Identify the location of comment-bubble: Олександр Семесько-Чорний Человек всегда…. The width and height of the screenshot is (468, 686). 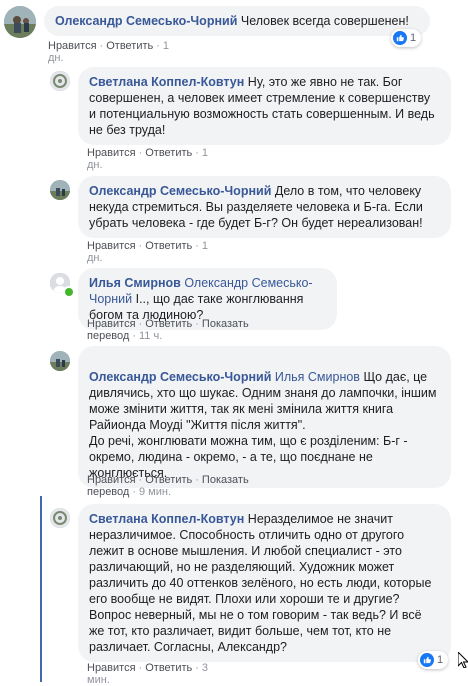
(237, 21).